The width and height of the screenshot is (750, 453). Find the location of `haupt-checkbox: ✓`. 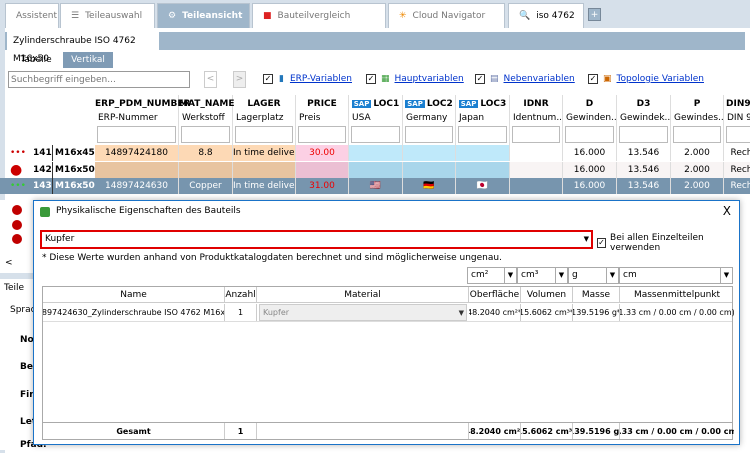

haupt-checkbox: ✓ is located at coordinates (371, 79).